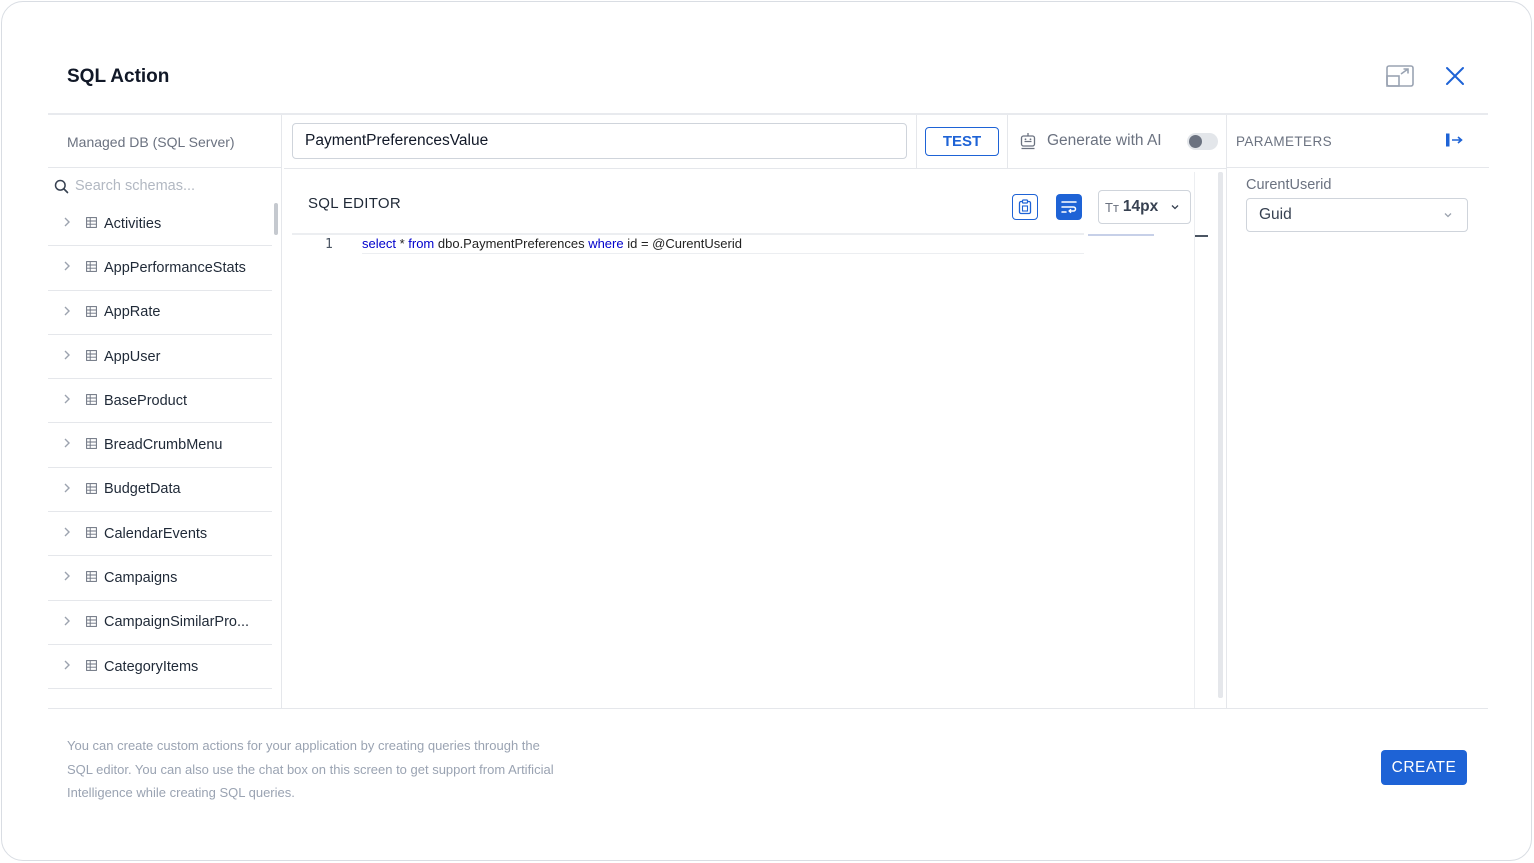 Image resolution: width=1534 pixels, height=863 pixels. Describe the element at coordinates (1424, 767) in the screenshot. I see `create-button: CREATE` at that location.